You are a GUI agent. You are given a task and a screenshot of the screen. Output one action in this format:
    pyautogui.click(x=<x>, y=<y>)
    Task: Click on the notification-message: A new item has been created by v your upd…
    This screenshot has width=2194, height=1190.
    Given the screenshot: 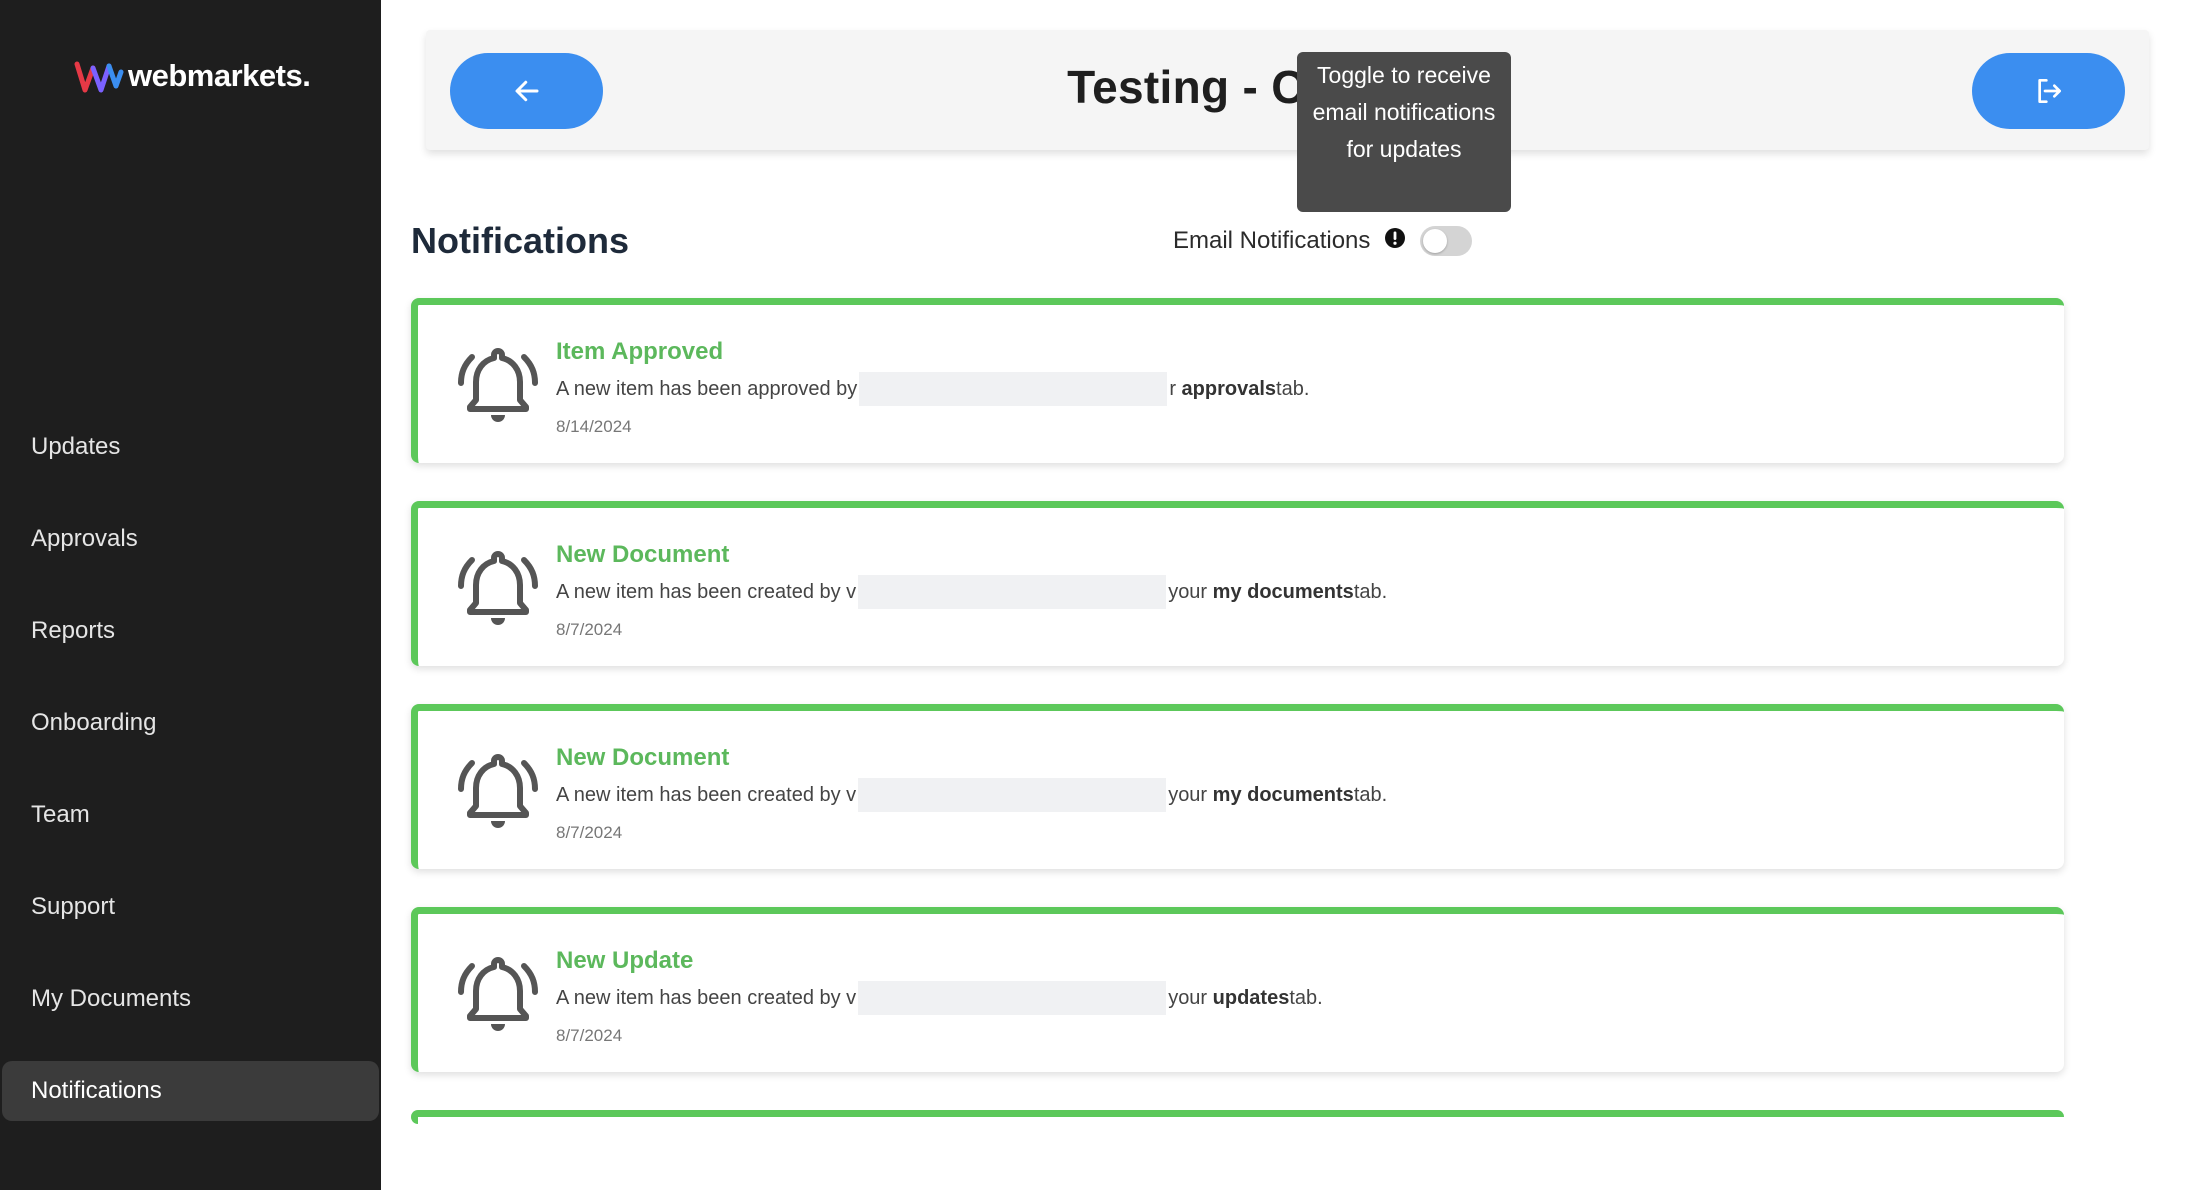 What is the action you would take?
    pyautogui.click(x=939, y=998)
    